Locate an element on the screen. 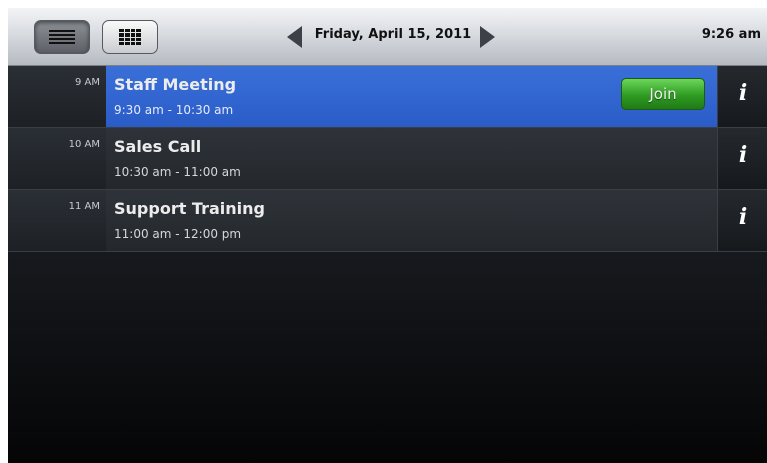  list-icon is located at coordinates (62, 37).